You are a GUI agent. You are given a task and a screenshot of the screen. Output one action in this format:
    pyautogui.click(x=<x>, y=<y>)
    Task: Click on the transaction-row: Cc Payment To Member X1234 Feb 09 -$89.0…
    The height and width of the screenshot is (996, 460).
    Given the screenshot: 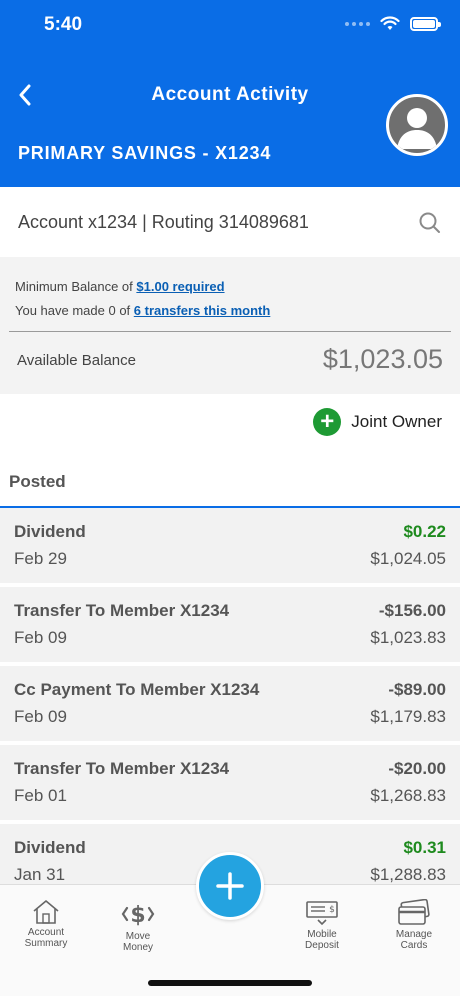 What is the action you would take?
    pyautogui.click(x=230, y=703)
    